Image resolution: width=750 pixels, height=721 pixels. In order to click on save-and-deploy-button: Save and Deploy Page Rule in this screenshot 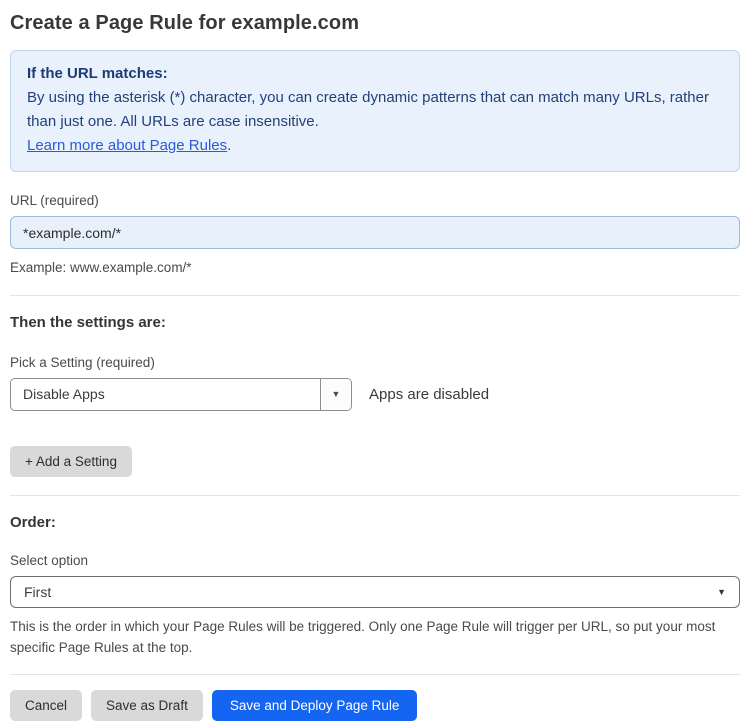, I will do `click(314, 705)`.